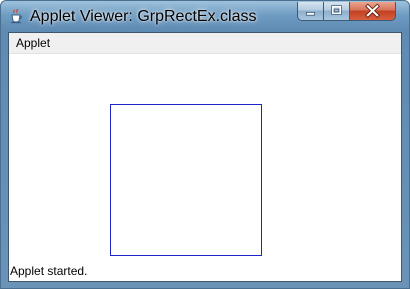  Describe the element at coordinates (205, 271) in the screenshot. I see `status-bar: Applet started.` at that location.